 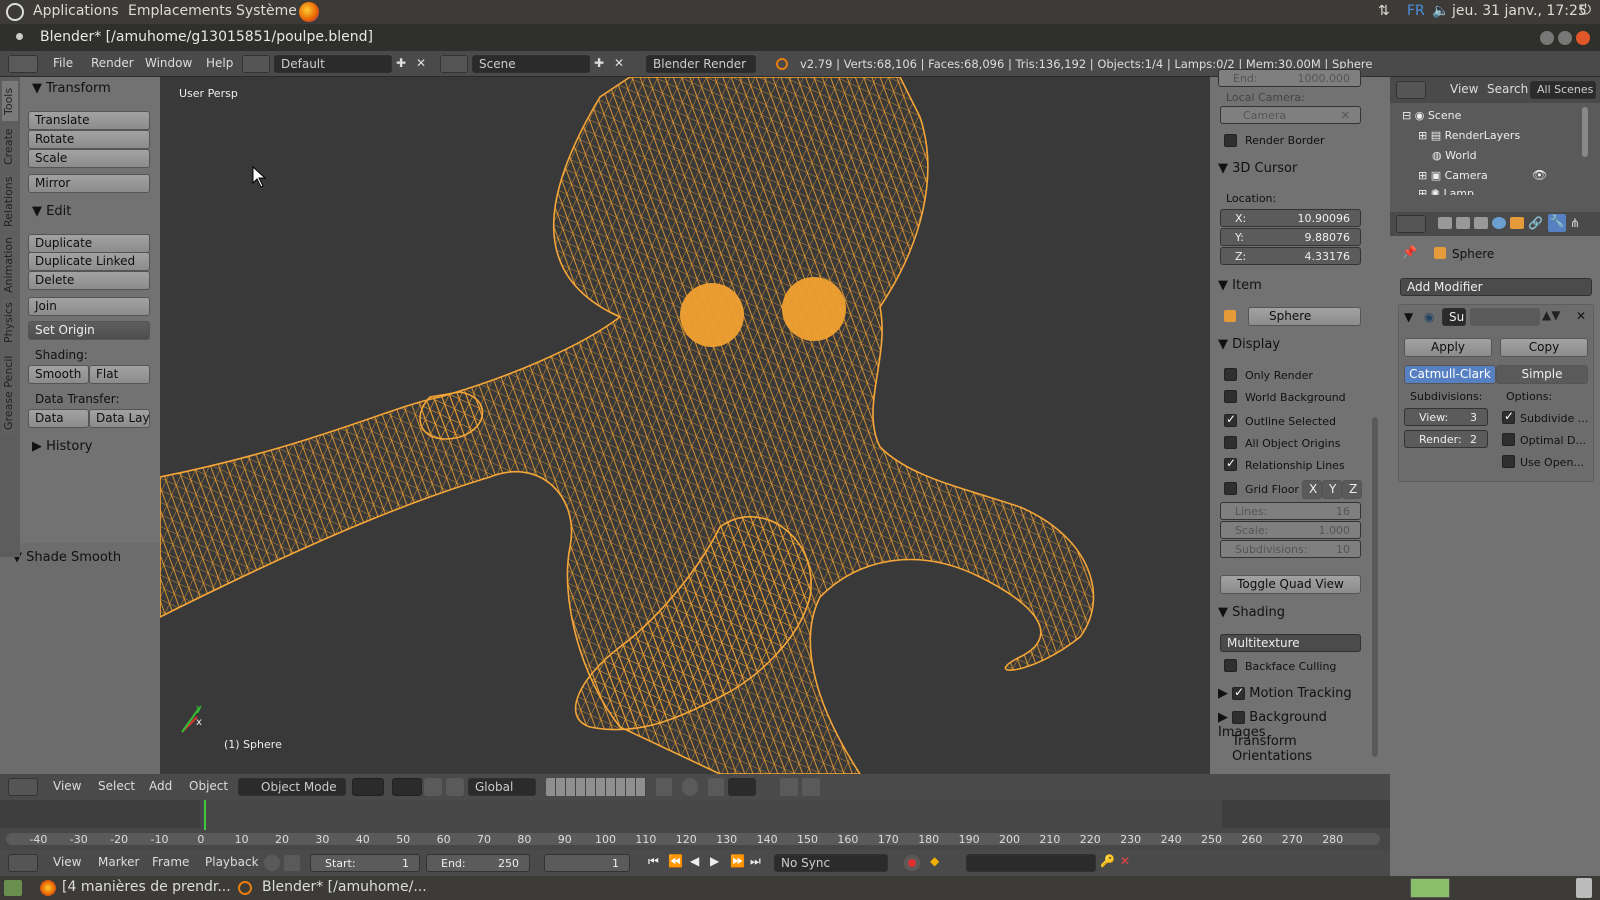 I want to click on duplicate-button: Duplicate, so click(x=89, y=243).